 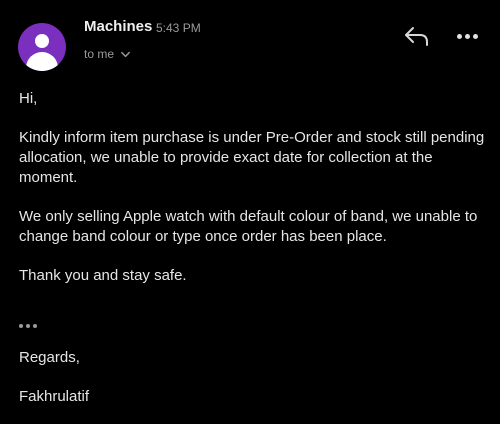 What do you see at coordinates (21, 326) in the screenshot?
I see `ellipsis-icon` at bounding box center [21, 326].